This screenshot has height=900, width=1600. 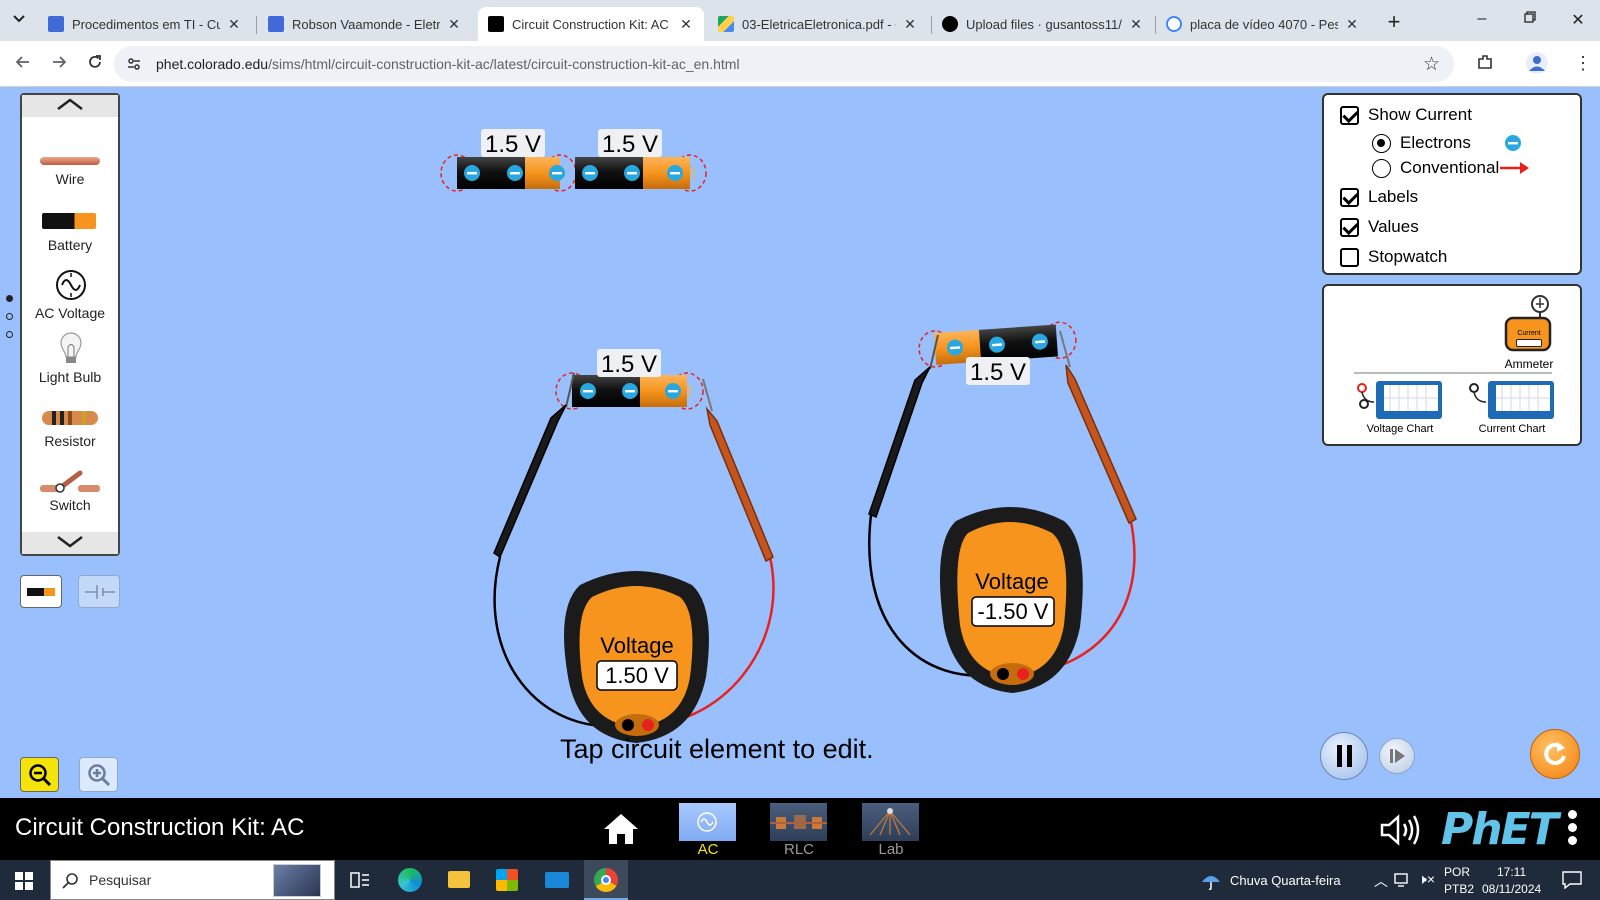 What do you see at coordinates (192, 880) in the screenshot?
I see `taskbar-search-box: Pesquisar` at bounding box center [192, 880].